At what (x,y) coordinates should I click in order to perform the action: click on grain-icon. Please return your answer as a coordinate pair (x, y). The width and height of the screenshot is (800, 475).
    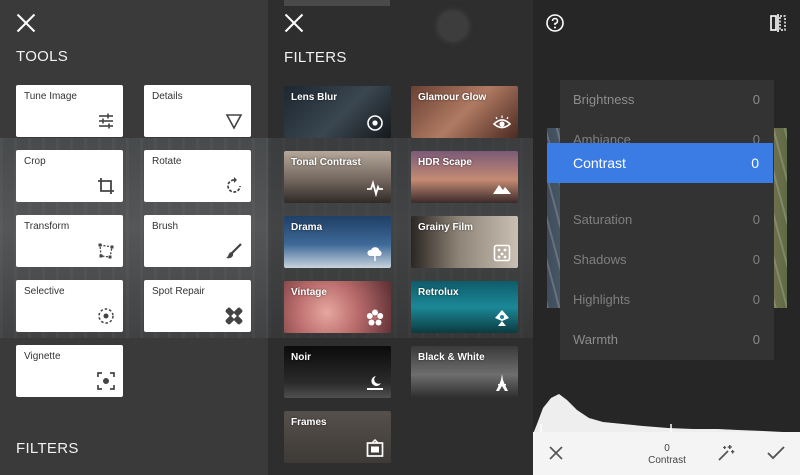
    Looking at the image, I should click on (502, 253).